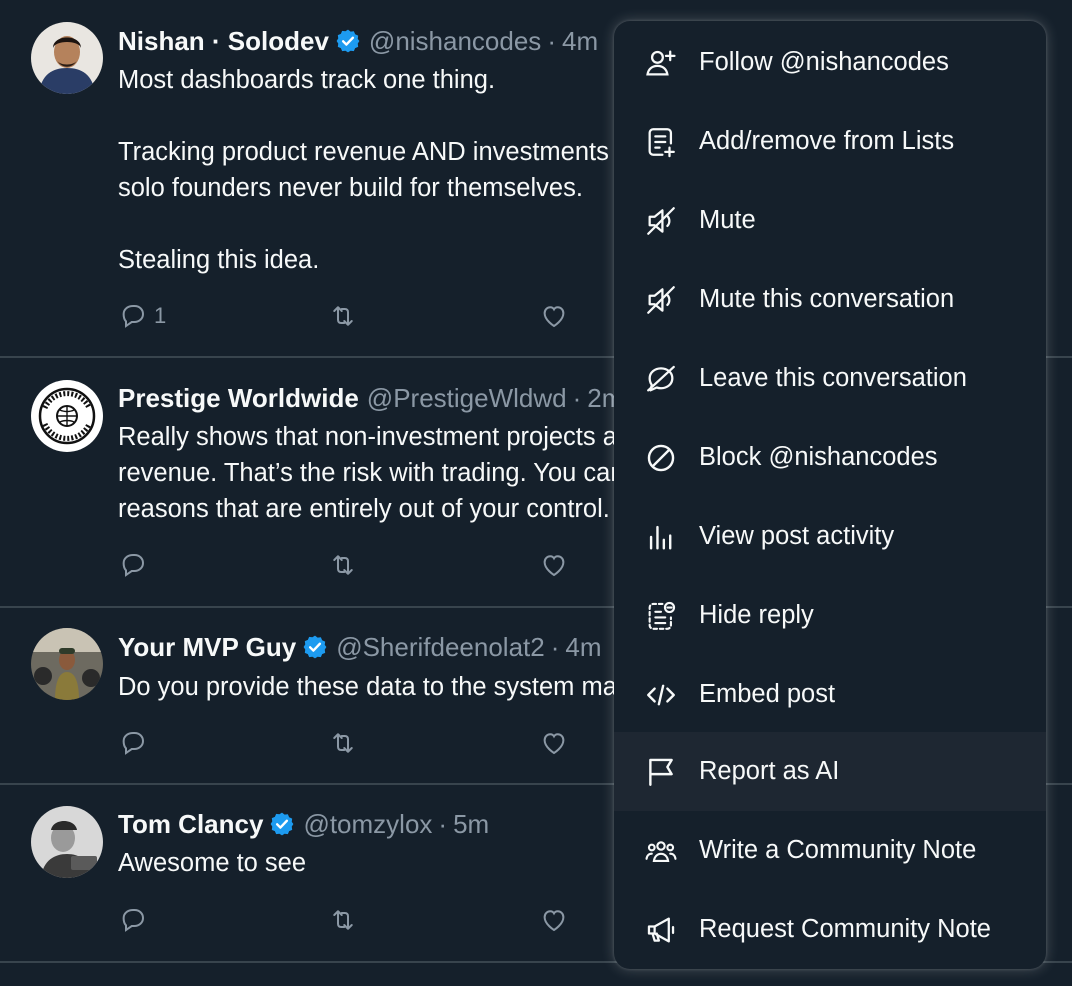 Image resolution: width=1072 pixels, height=986 pixels. I want to click on hide-reply-icon, so click(661, 616).